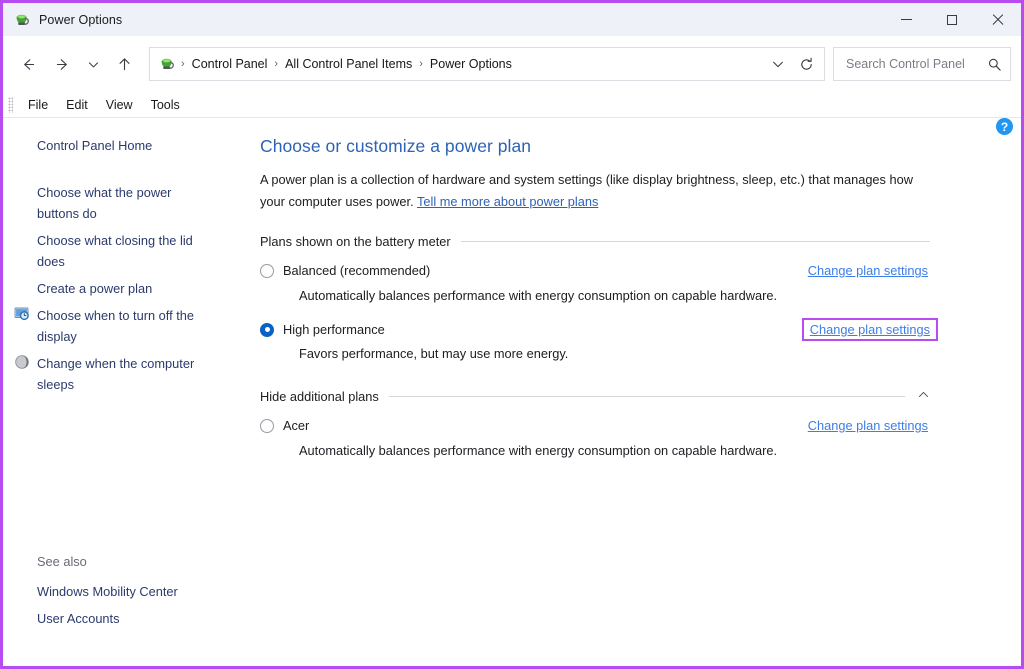 The image size is (1024, 669). What do you see at coordinates (296, 425) in the screenshot?
I see `plan-name: Acer` at bounding box center [296, 425].